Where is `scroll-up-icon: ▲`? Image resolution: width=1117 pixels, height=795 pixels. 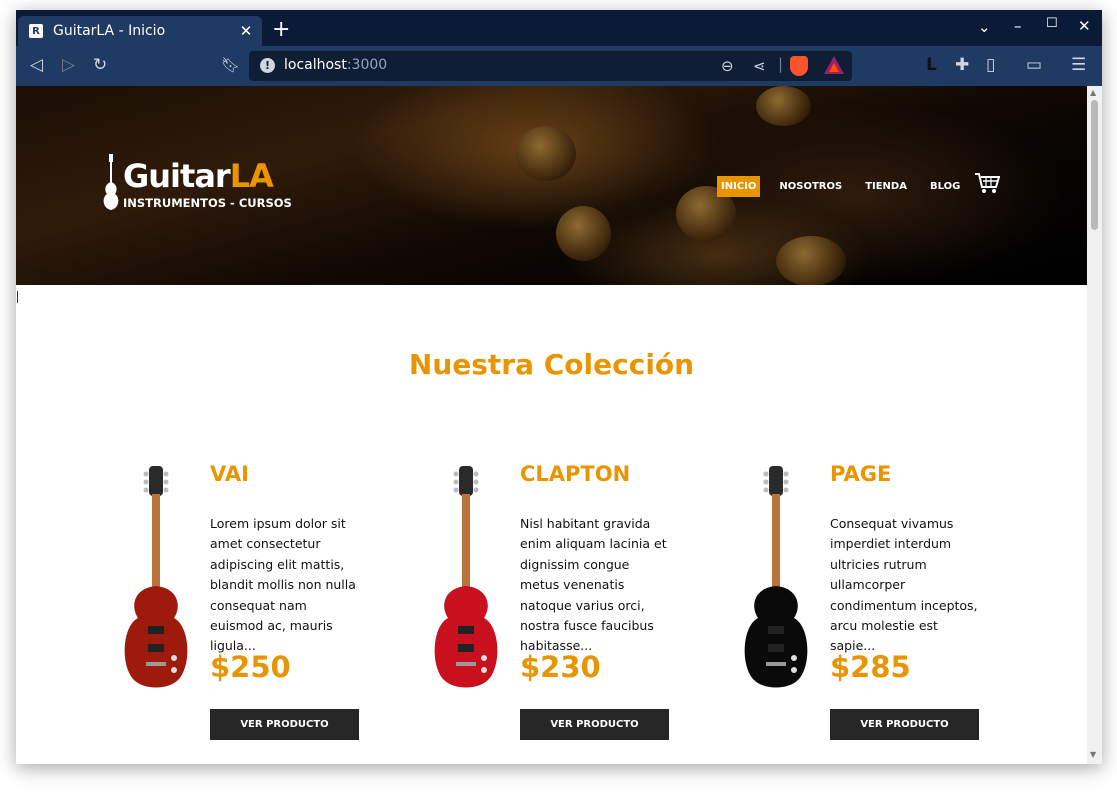 scroll-up-icon: ▲ is located at coordinates (1093, 92).